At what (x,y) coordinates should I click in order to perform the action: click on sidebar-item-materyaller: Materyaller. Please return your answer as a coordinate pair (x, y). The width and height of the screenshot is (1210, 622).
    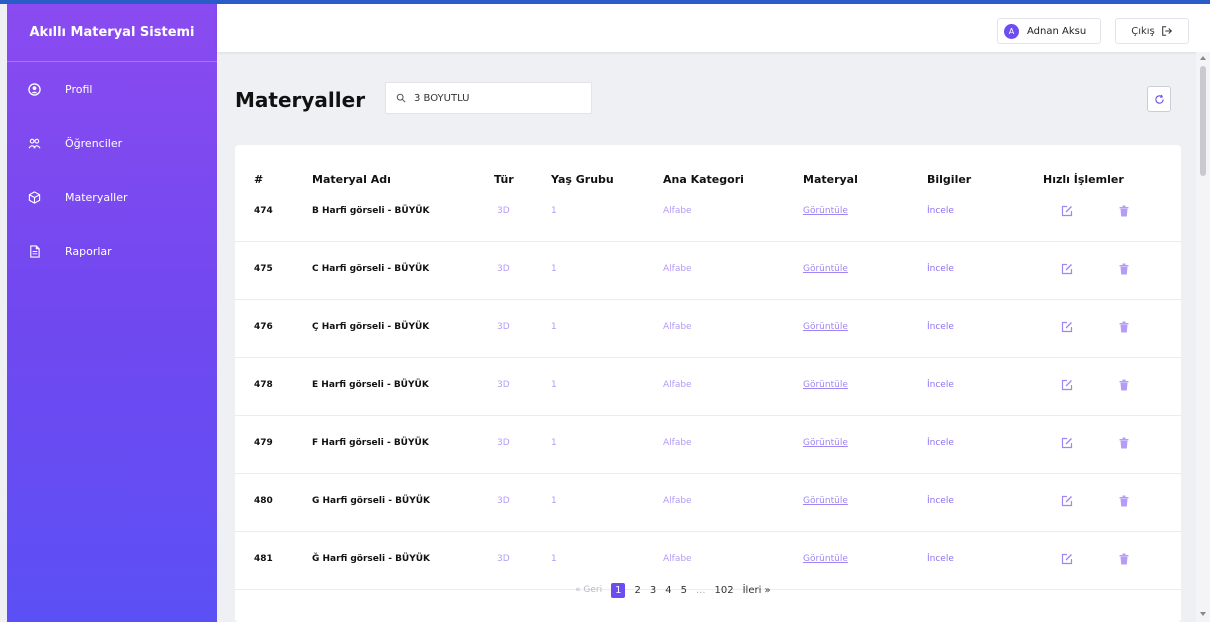
    Looking at the image, I should click on (112, 197).